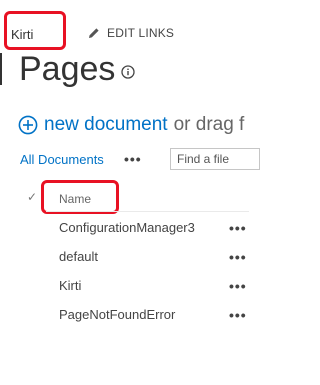  I want to click on view-all-documents: All Documents, so click(62, 159).